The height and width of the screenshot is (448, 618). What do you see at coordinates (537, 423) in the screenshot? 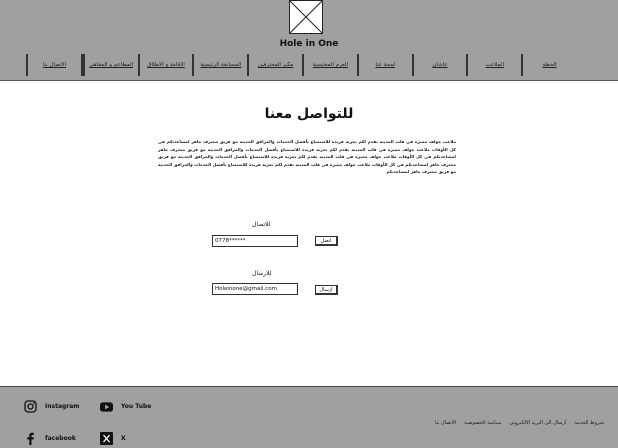
I see `footer-link-email: أرسال الى البريد الالكتروني` at bounding box center [537, 423].